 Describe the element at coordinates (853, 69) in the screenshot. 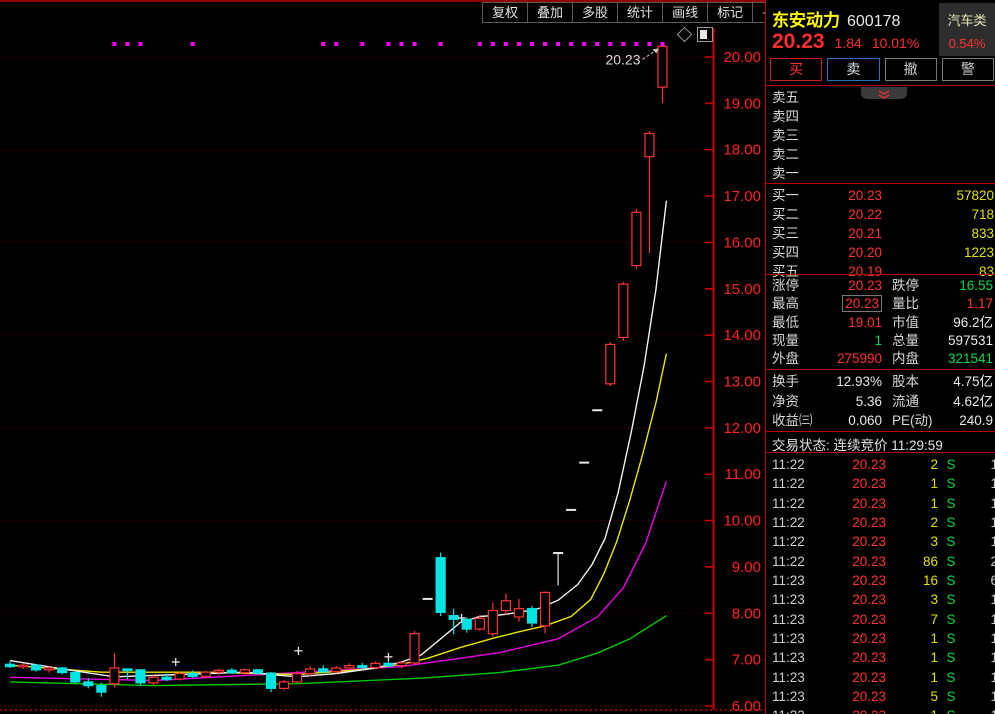

I see `sell-button: 卖` at that location.